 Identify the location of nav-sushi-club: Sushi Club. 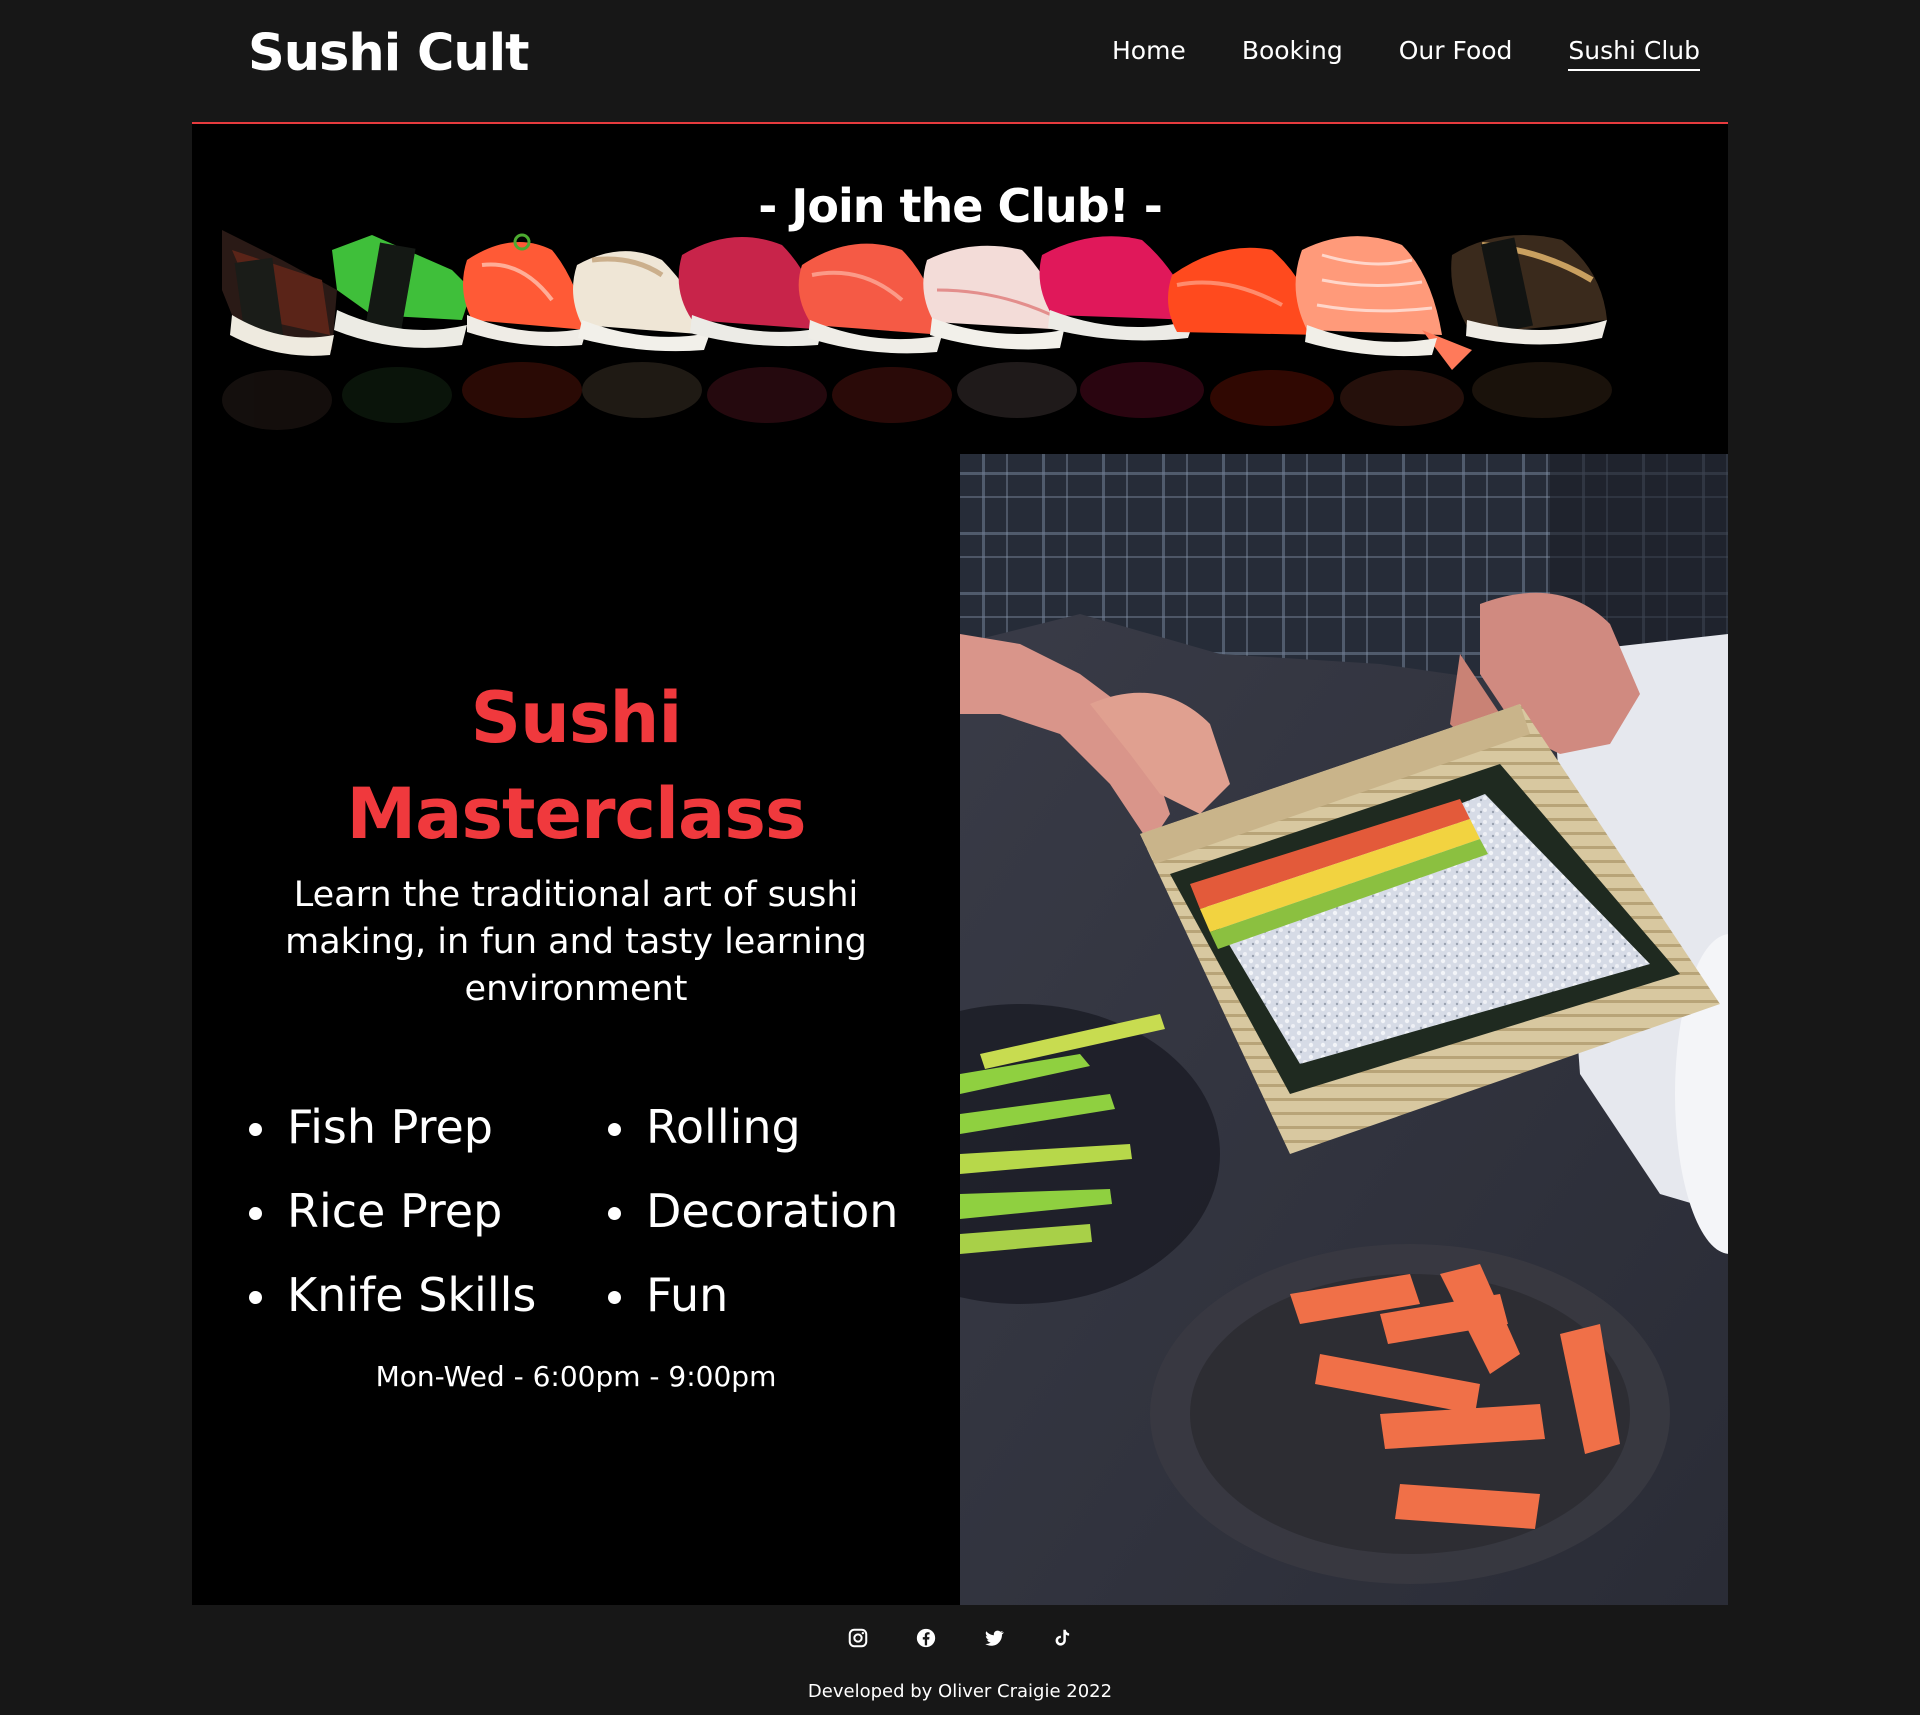
(1634, 53).